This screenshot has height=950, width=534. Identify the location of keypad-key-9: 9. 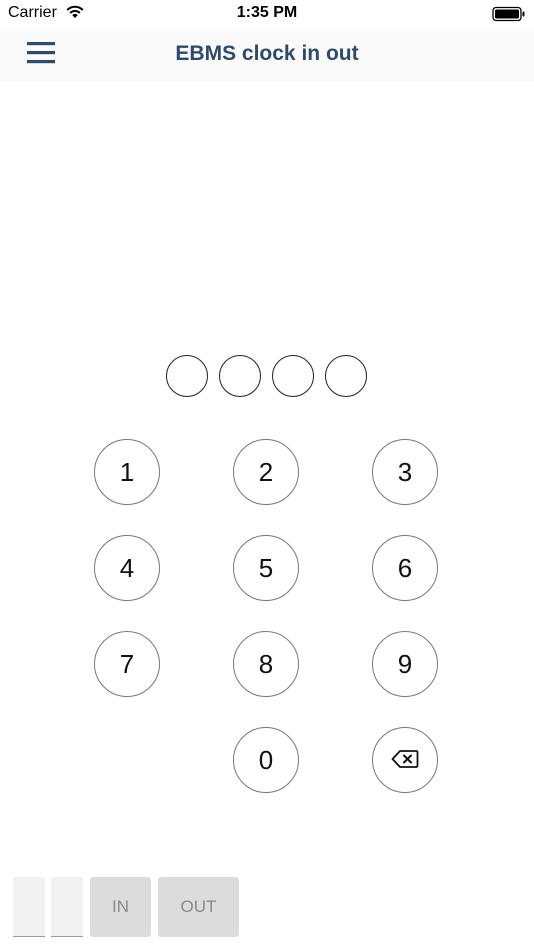
(405, 664).